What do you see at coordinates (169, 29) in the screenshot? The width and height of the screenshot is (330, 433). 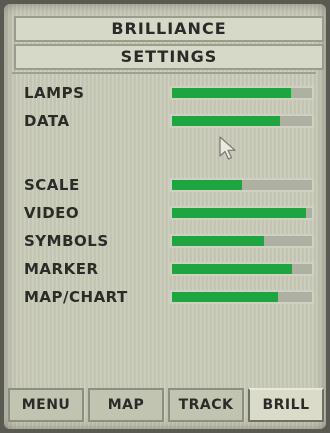 I see `page-title: BRILLIANCE` at bounding box center [169, 29].